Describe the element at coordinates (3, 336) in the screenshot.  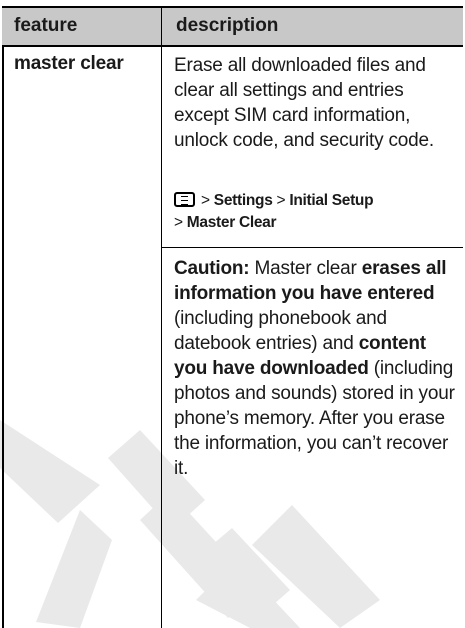
I see `table-left-border` at that location.